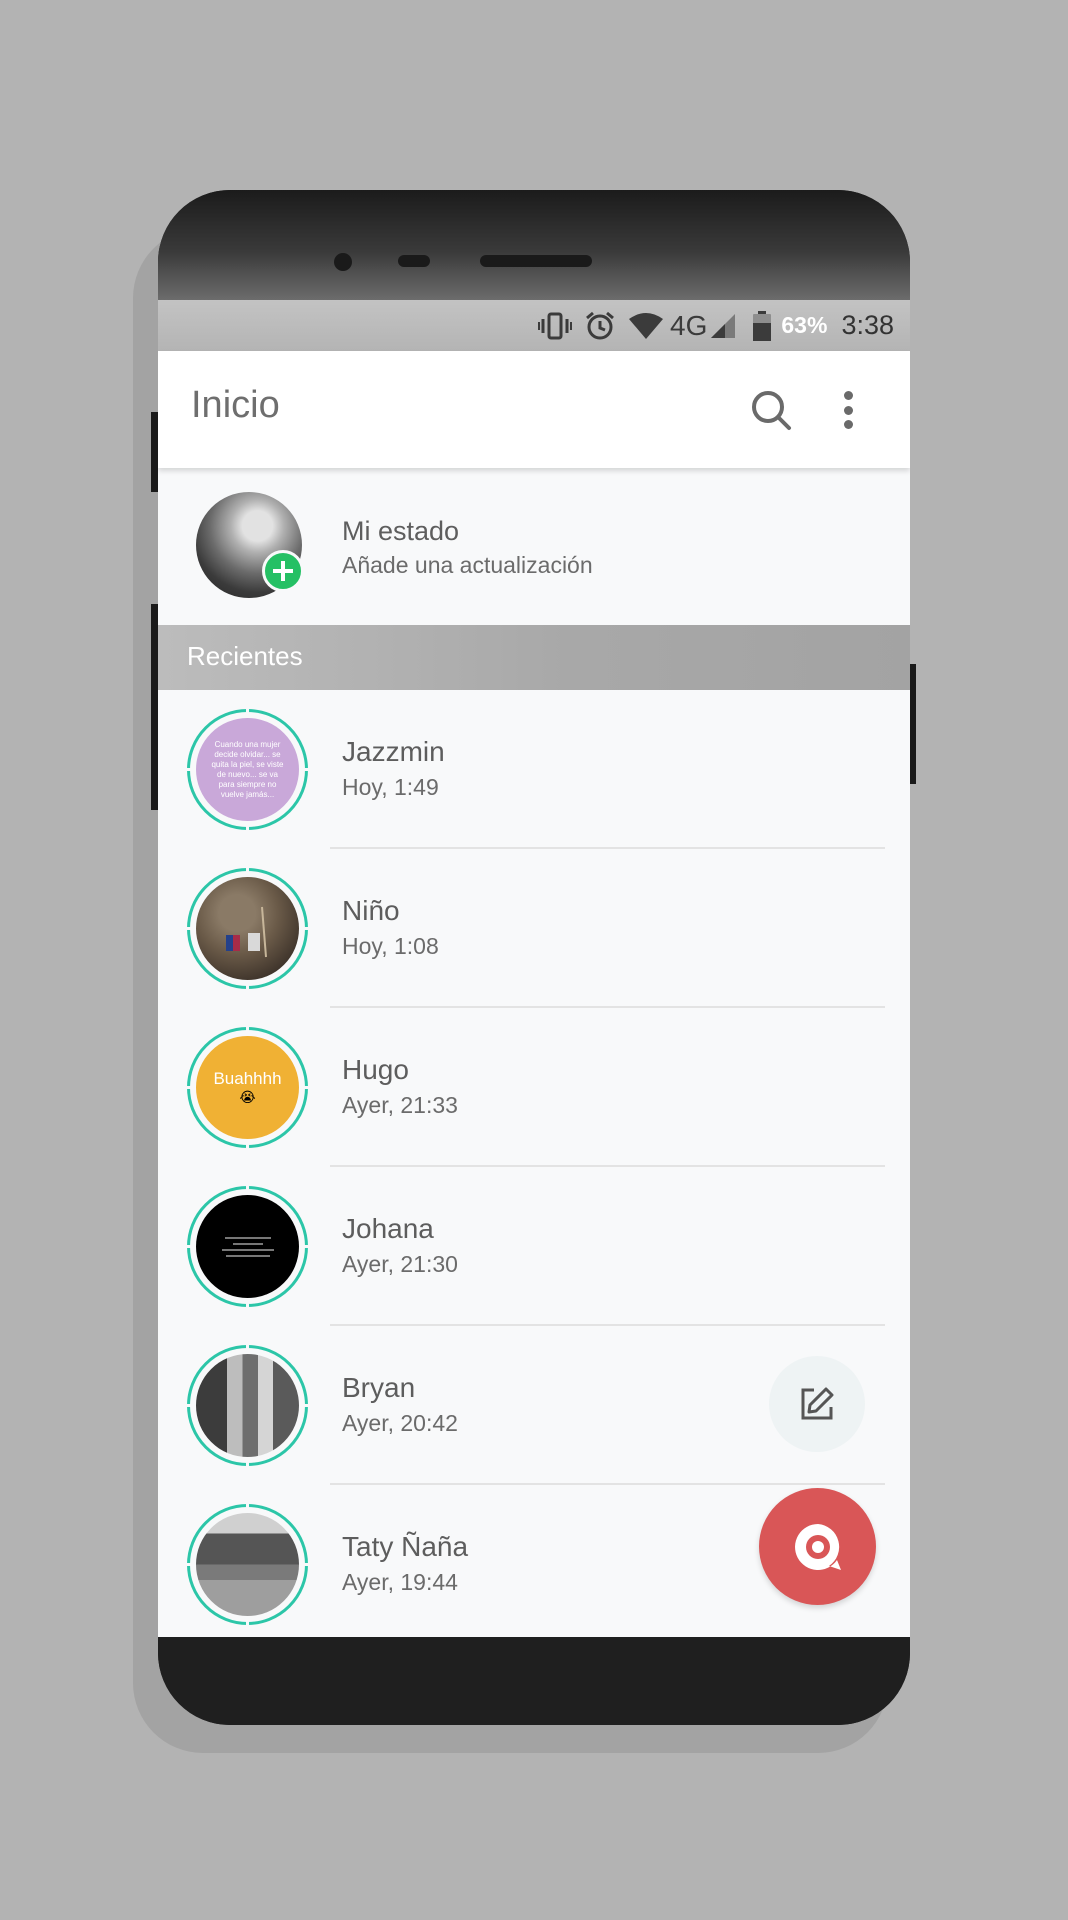 Image resolution: width=1068 pixels, height=1920 pixels. What do you see at coordinates (400, 1423) in the screenshot?
I see `status-time: Ayer, 20:42` at bounding box center [400, 1423].